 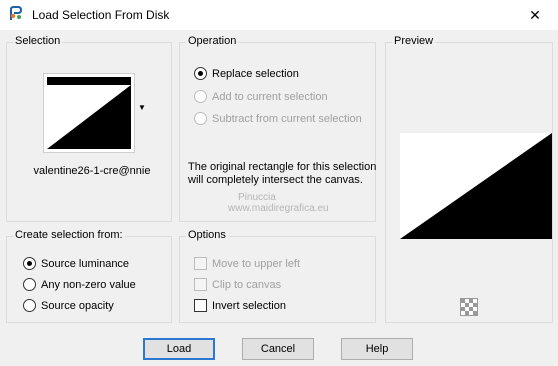 I want to click on checkbox-move-to-upper-left: Move to upper left, so click(x=247, y=263).